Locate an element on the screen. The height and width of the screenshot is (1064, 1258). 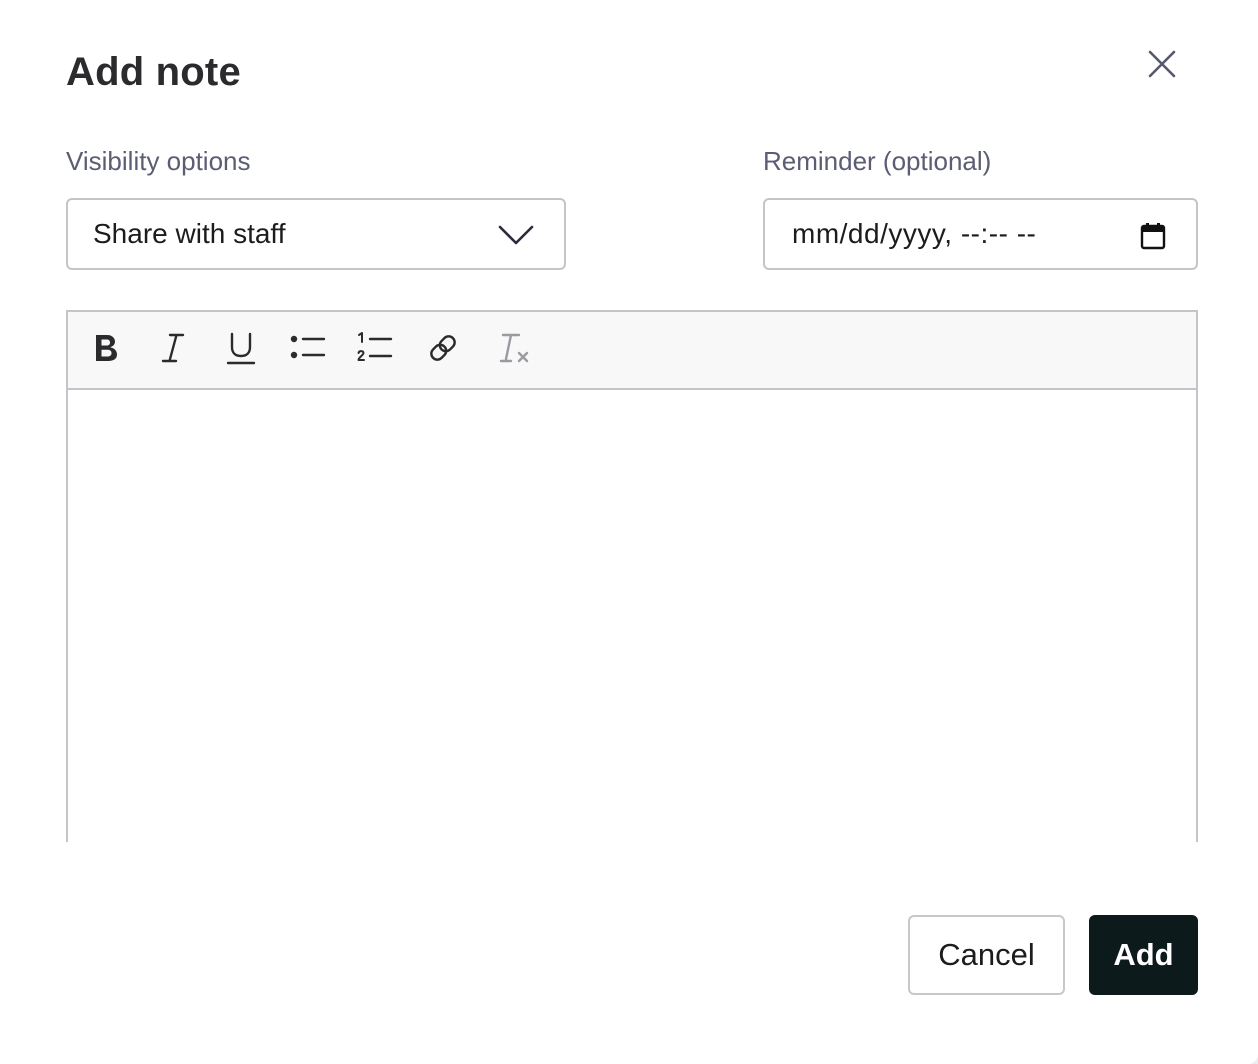
cancel-button: Cancel is located at coordinates (986, 955).